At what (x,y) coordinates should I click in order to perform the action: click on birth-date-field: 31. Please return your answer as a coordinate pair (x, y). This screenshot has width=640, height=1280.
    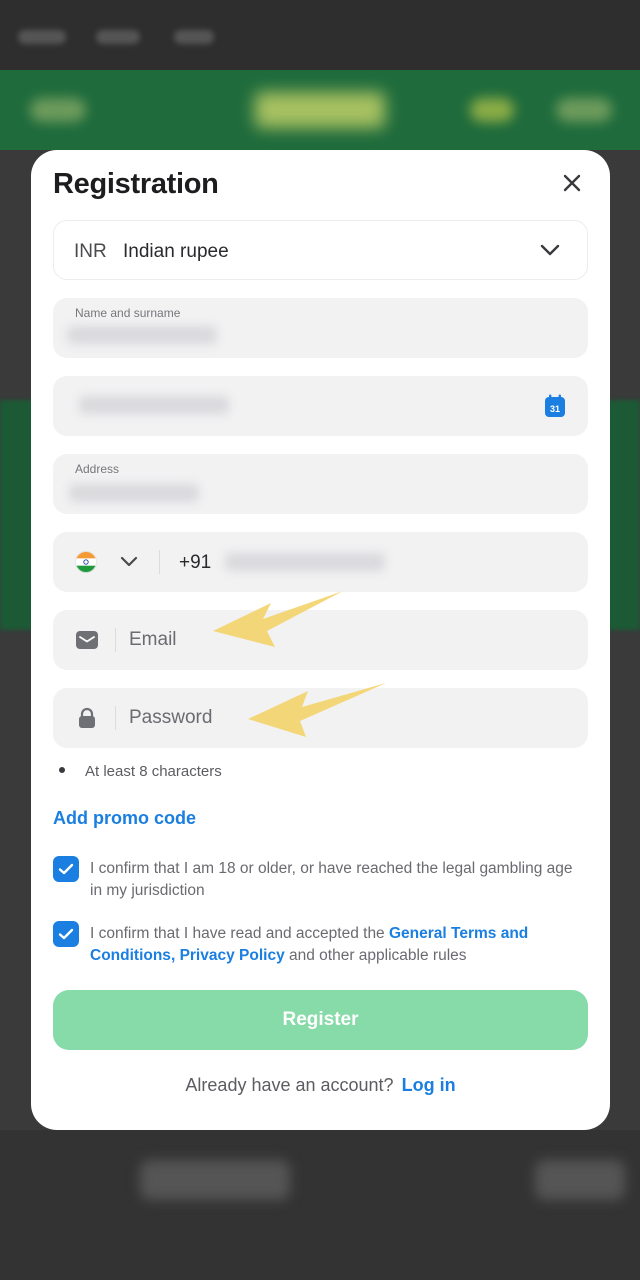
    Looking at the image, I should click on (320, 406).